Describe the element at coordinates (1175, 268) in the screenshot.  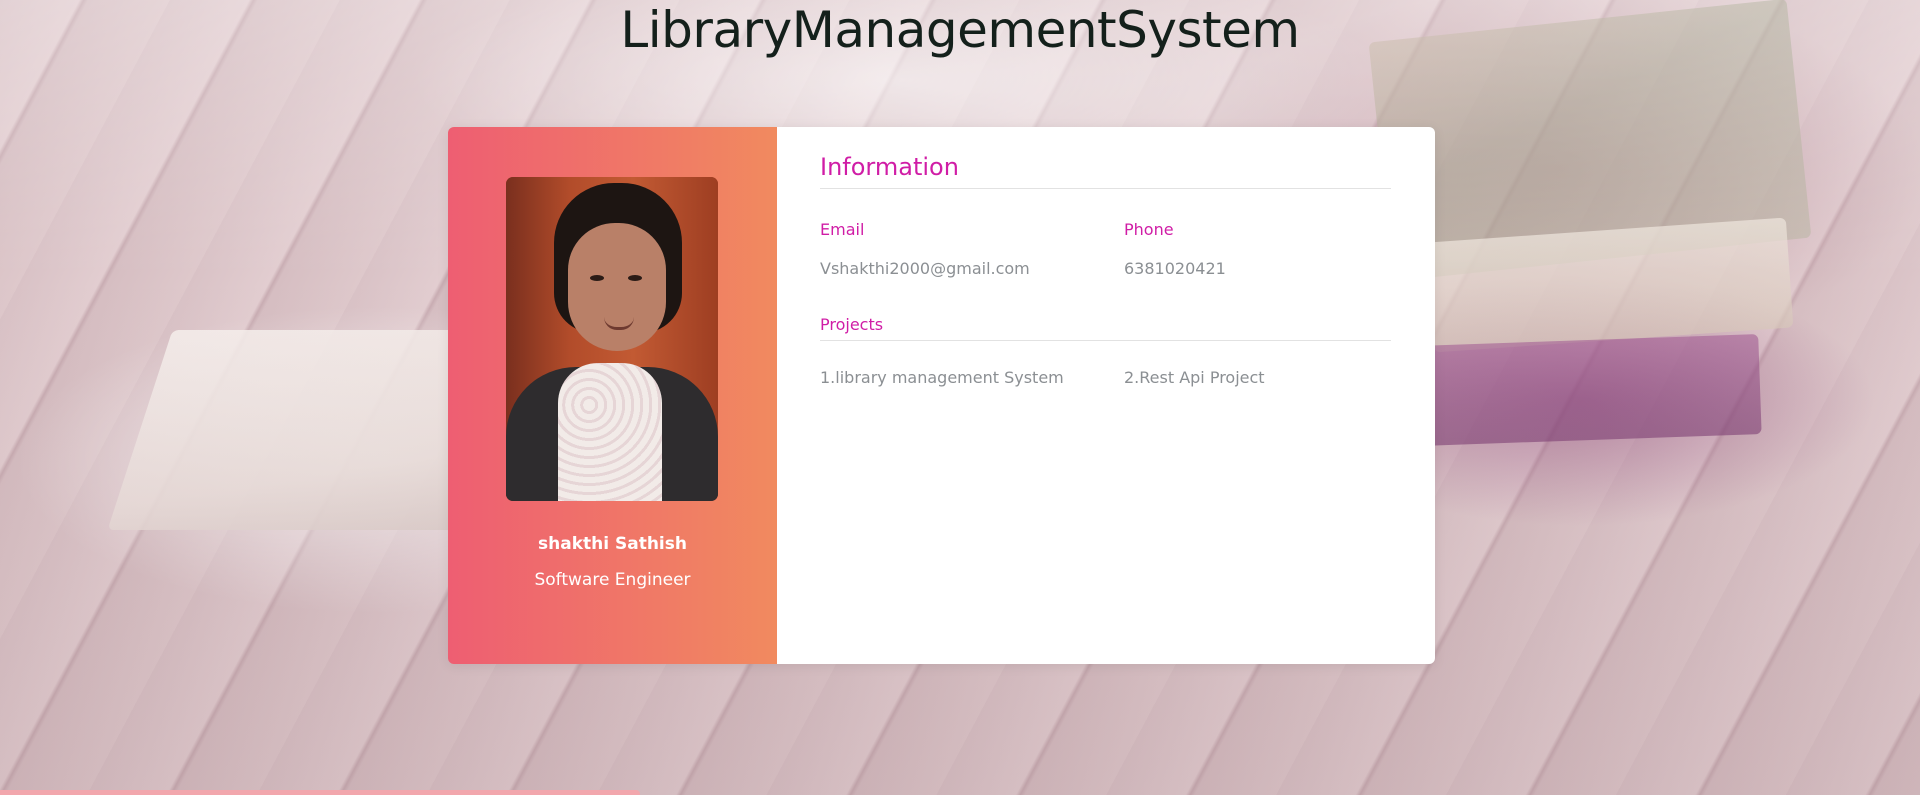
I see `phone-value: 6381020421` at that location.